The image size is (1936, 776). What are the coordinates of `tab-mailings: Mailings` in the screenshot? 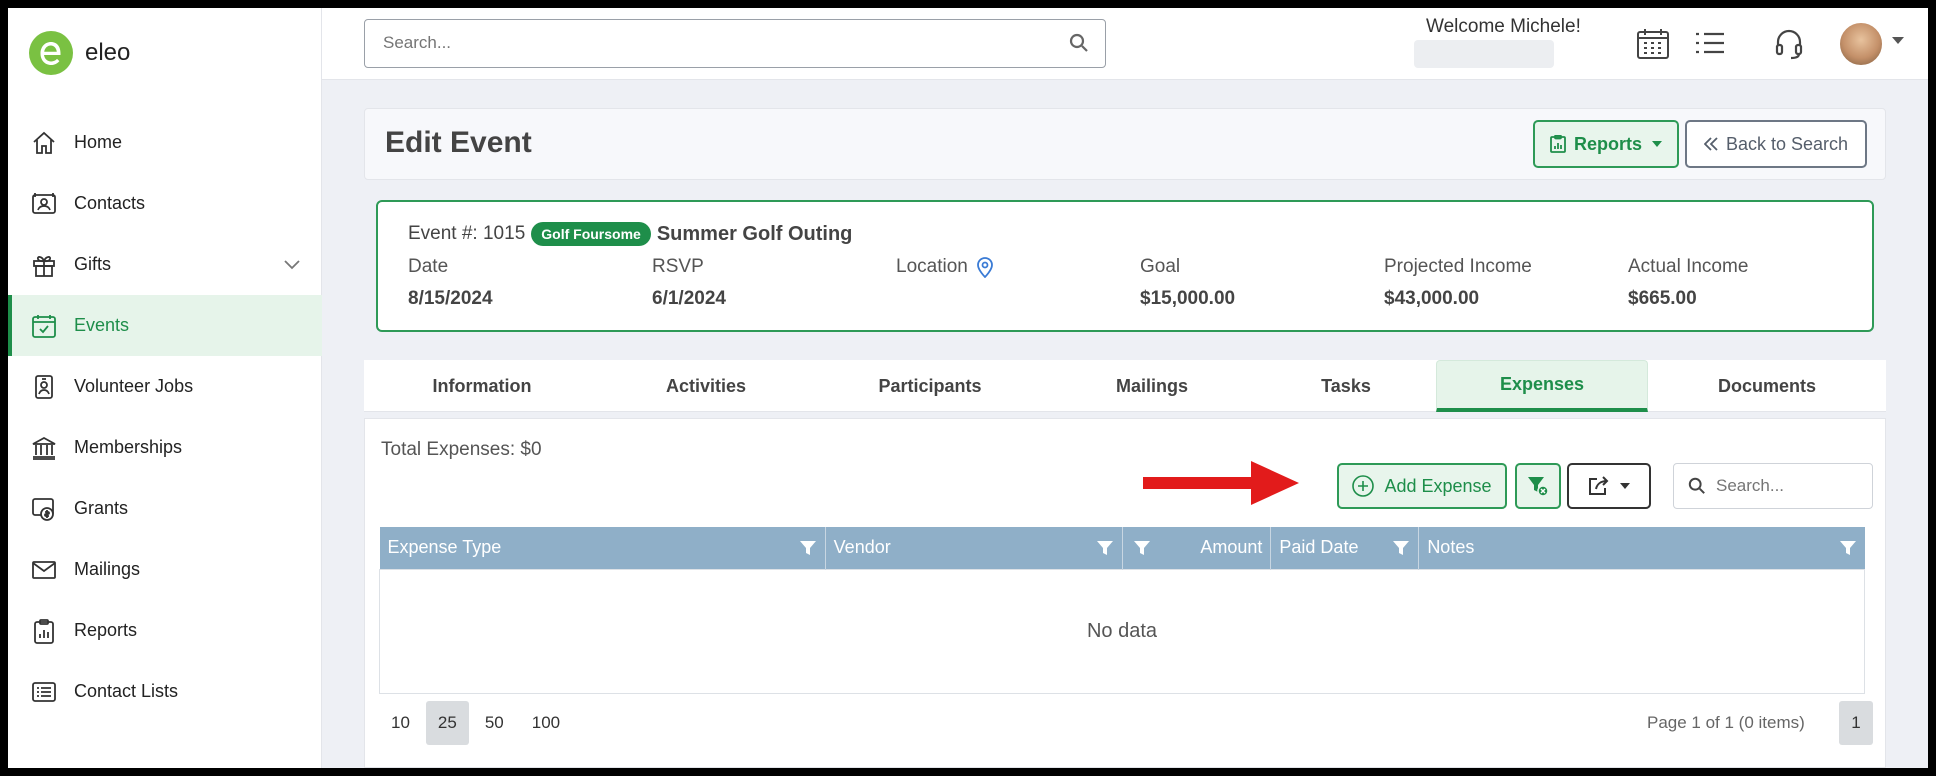 It's located at (1152, 386).